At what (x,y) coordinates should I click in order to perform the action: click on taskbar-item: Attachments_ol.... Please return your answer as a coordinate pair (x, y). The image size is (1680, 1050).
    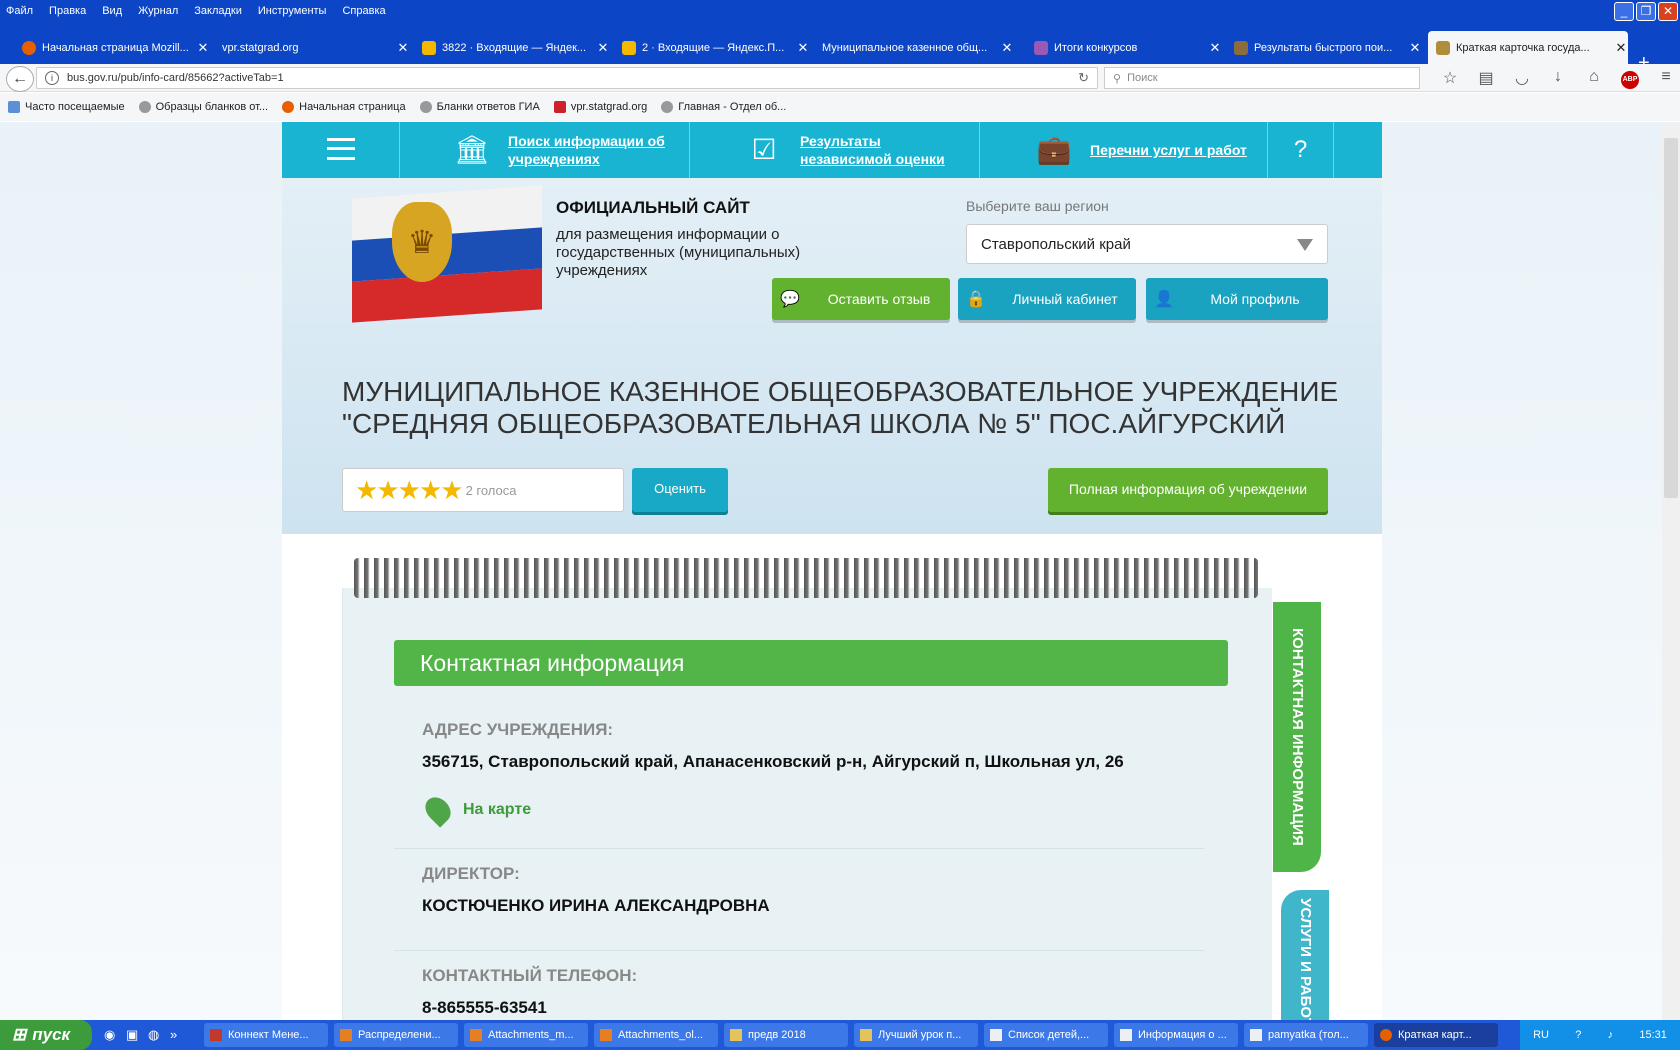
    Looking at the image, I should click on (656, 1035).